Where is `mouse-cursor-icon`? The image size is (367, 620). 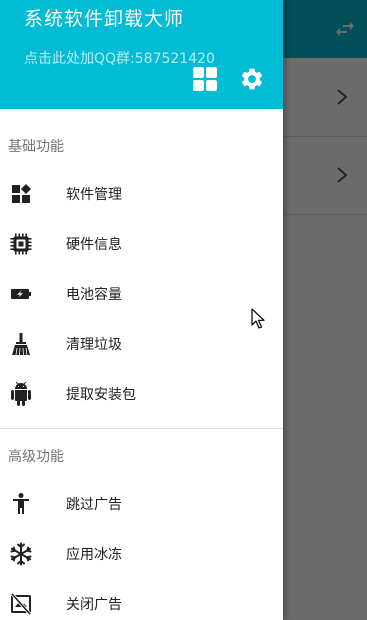 mouse-cursor-icon is located at coordinates (258, 318).